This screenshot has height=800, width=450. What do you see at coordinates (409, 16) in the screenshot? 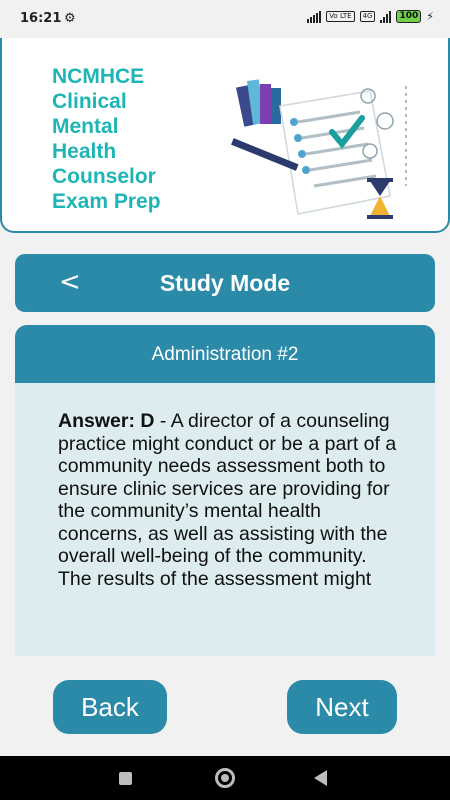
I see `battery-icon: 100` at bounding box center [409, 16].